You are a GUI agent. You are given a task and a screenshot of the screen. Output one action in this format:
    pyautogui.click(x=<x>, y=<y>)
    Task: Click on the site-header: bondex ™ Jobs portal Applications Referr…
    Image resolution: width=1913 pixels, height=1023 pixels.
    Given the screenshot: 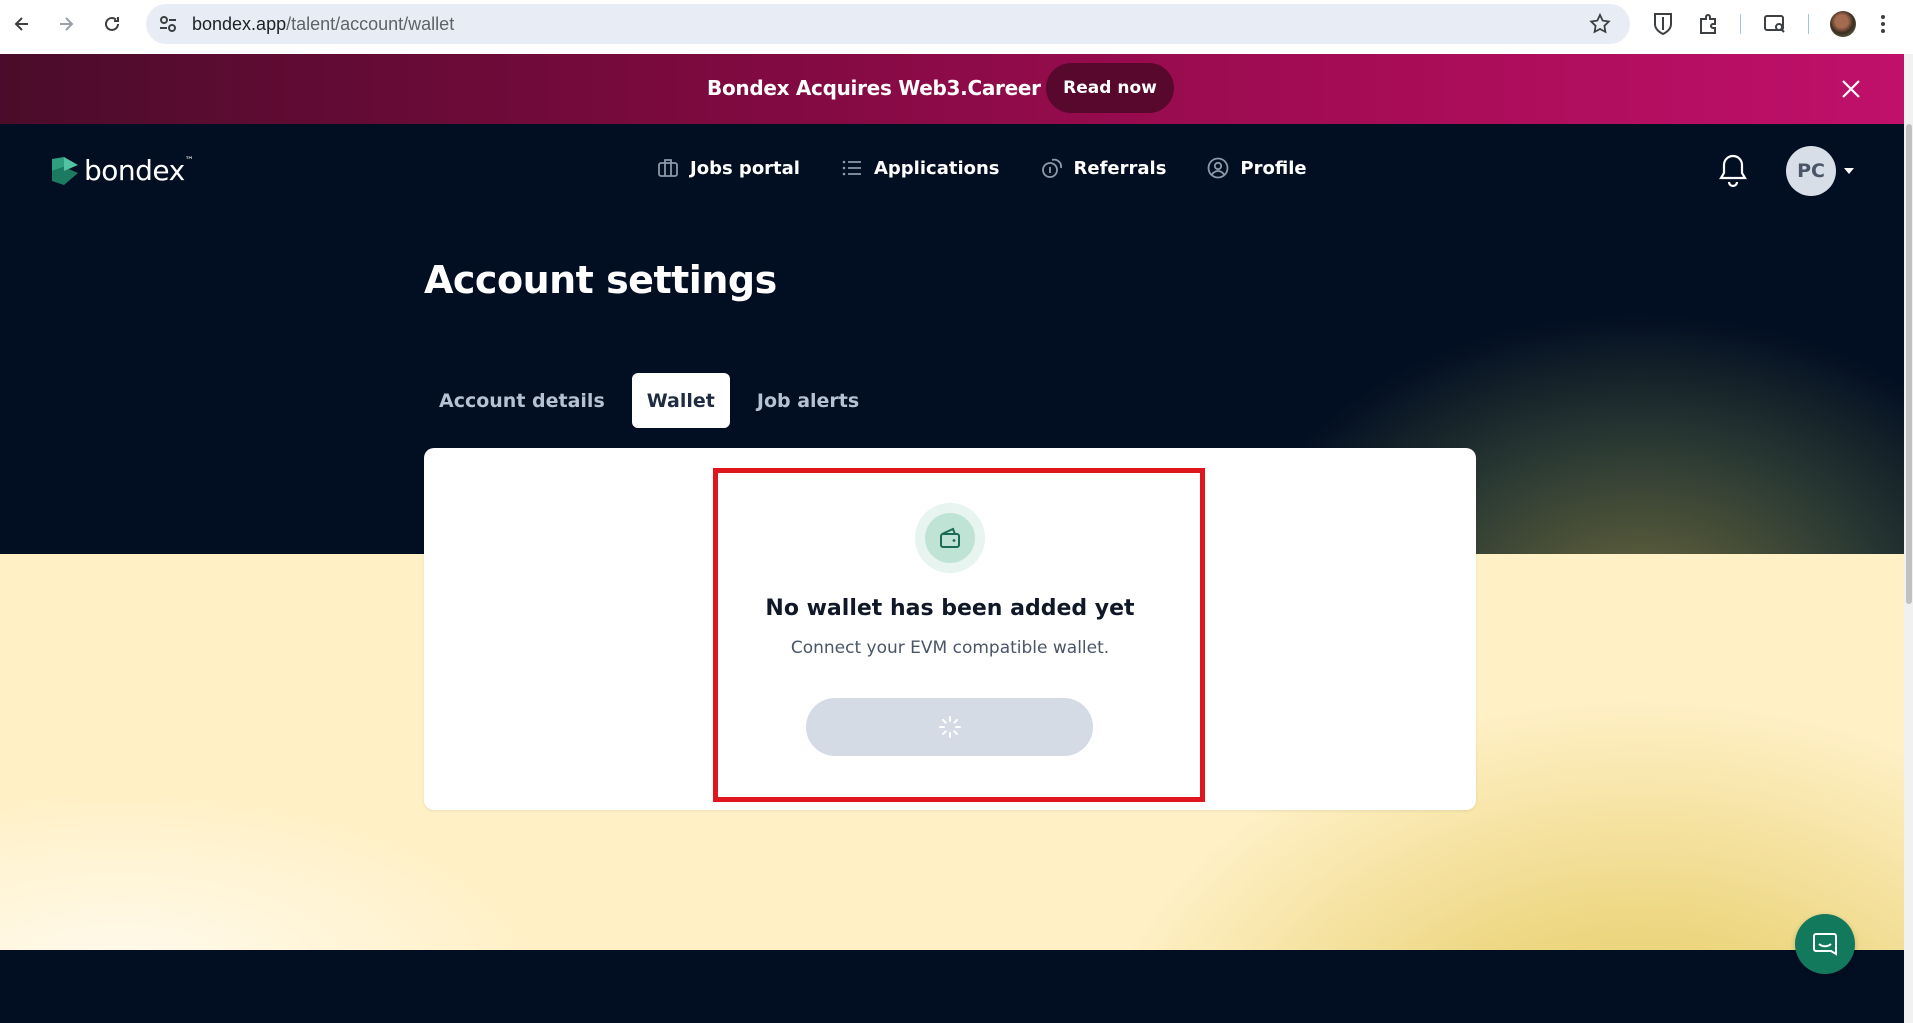 What is the action you would take?
    pyautogui.click(x=952, y=171)
    